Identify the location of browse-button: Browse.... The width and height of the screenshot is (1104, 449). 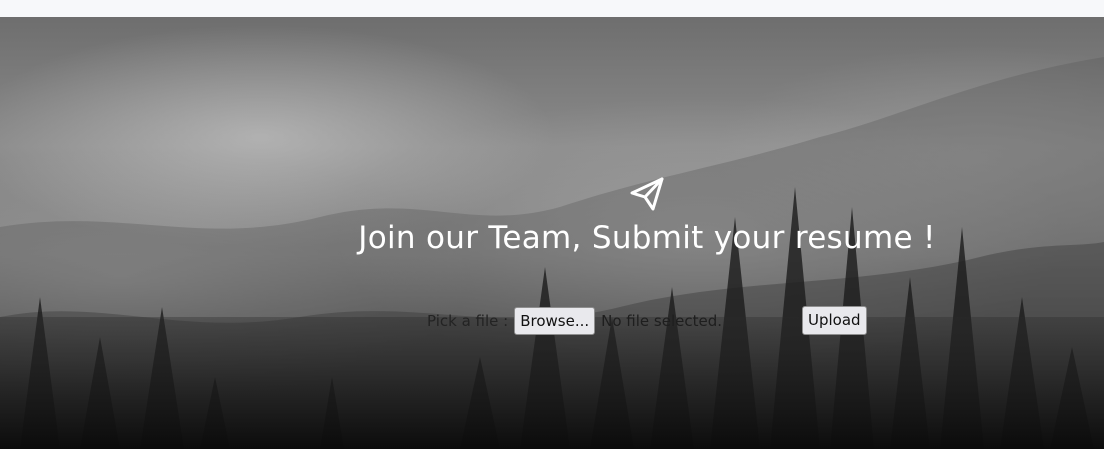
(555, 321).